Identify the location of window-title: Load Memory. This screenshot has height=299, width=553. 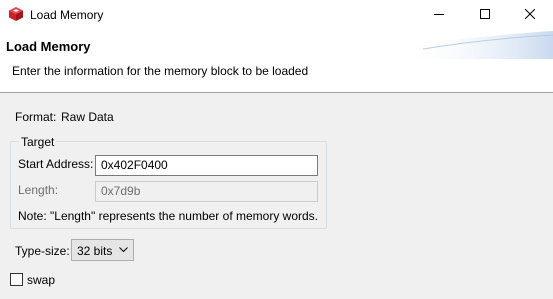
(67, 15).